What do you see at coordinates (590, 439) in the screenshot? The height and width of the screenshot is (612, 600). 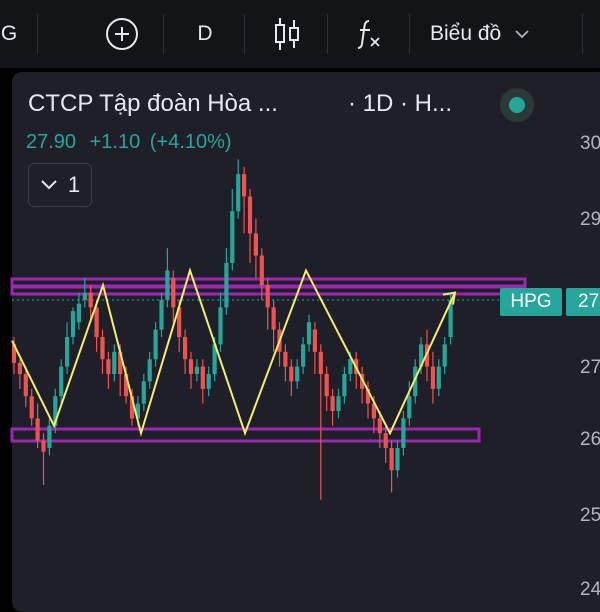 I see `axis-tick-label: 26` at bounding box center [590, 439].